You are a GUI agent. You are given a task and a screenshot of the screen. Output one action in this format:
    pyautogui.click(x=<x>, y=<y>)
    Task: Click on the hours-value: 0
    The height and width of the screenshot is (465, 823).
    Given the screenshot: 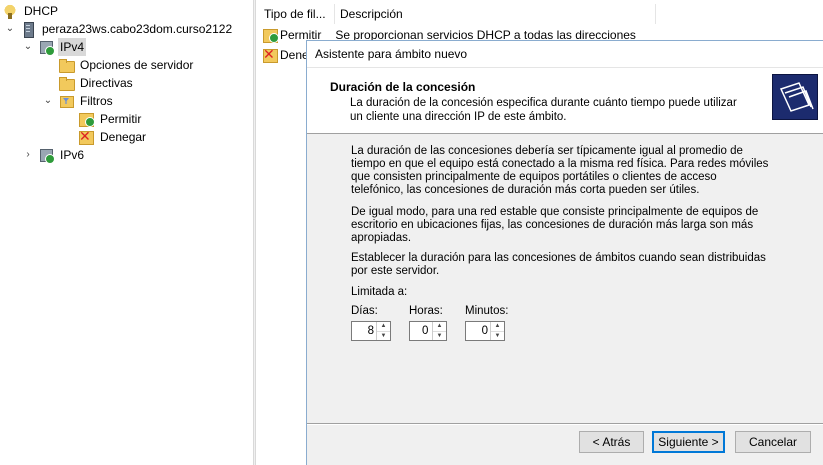 What is the action you would take?
    pyautogui.click(x=421, y=331)
    